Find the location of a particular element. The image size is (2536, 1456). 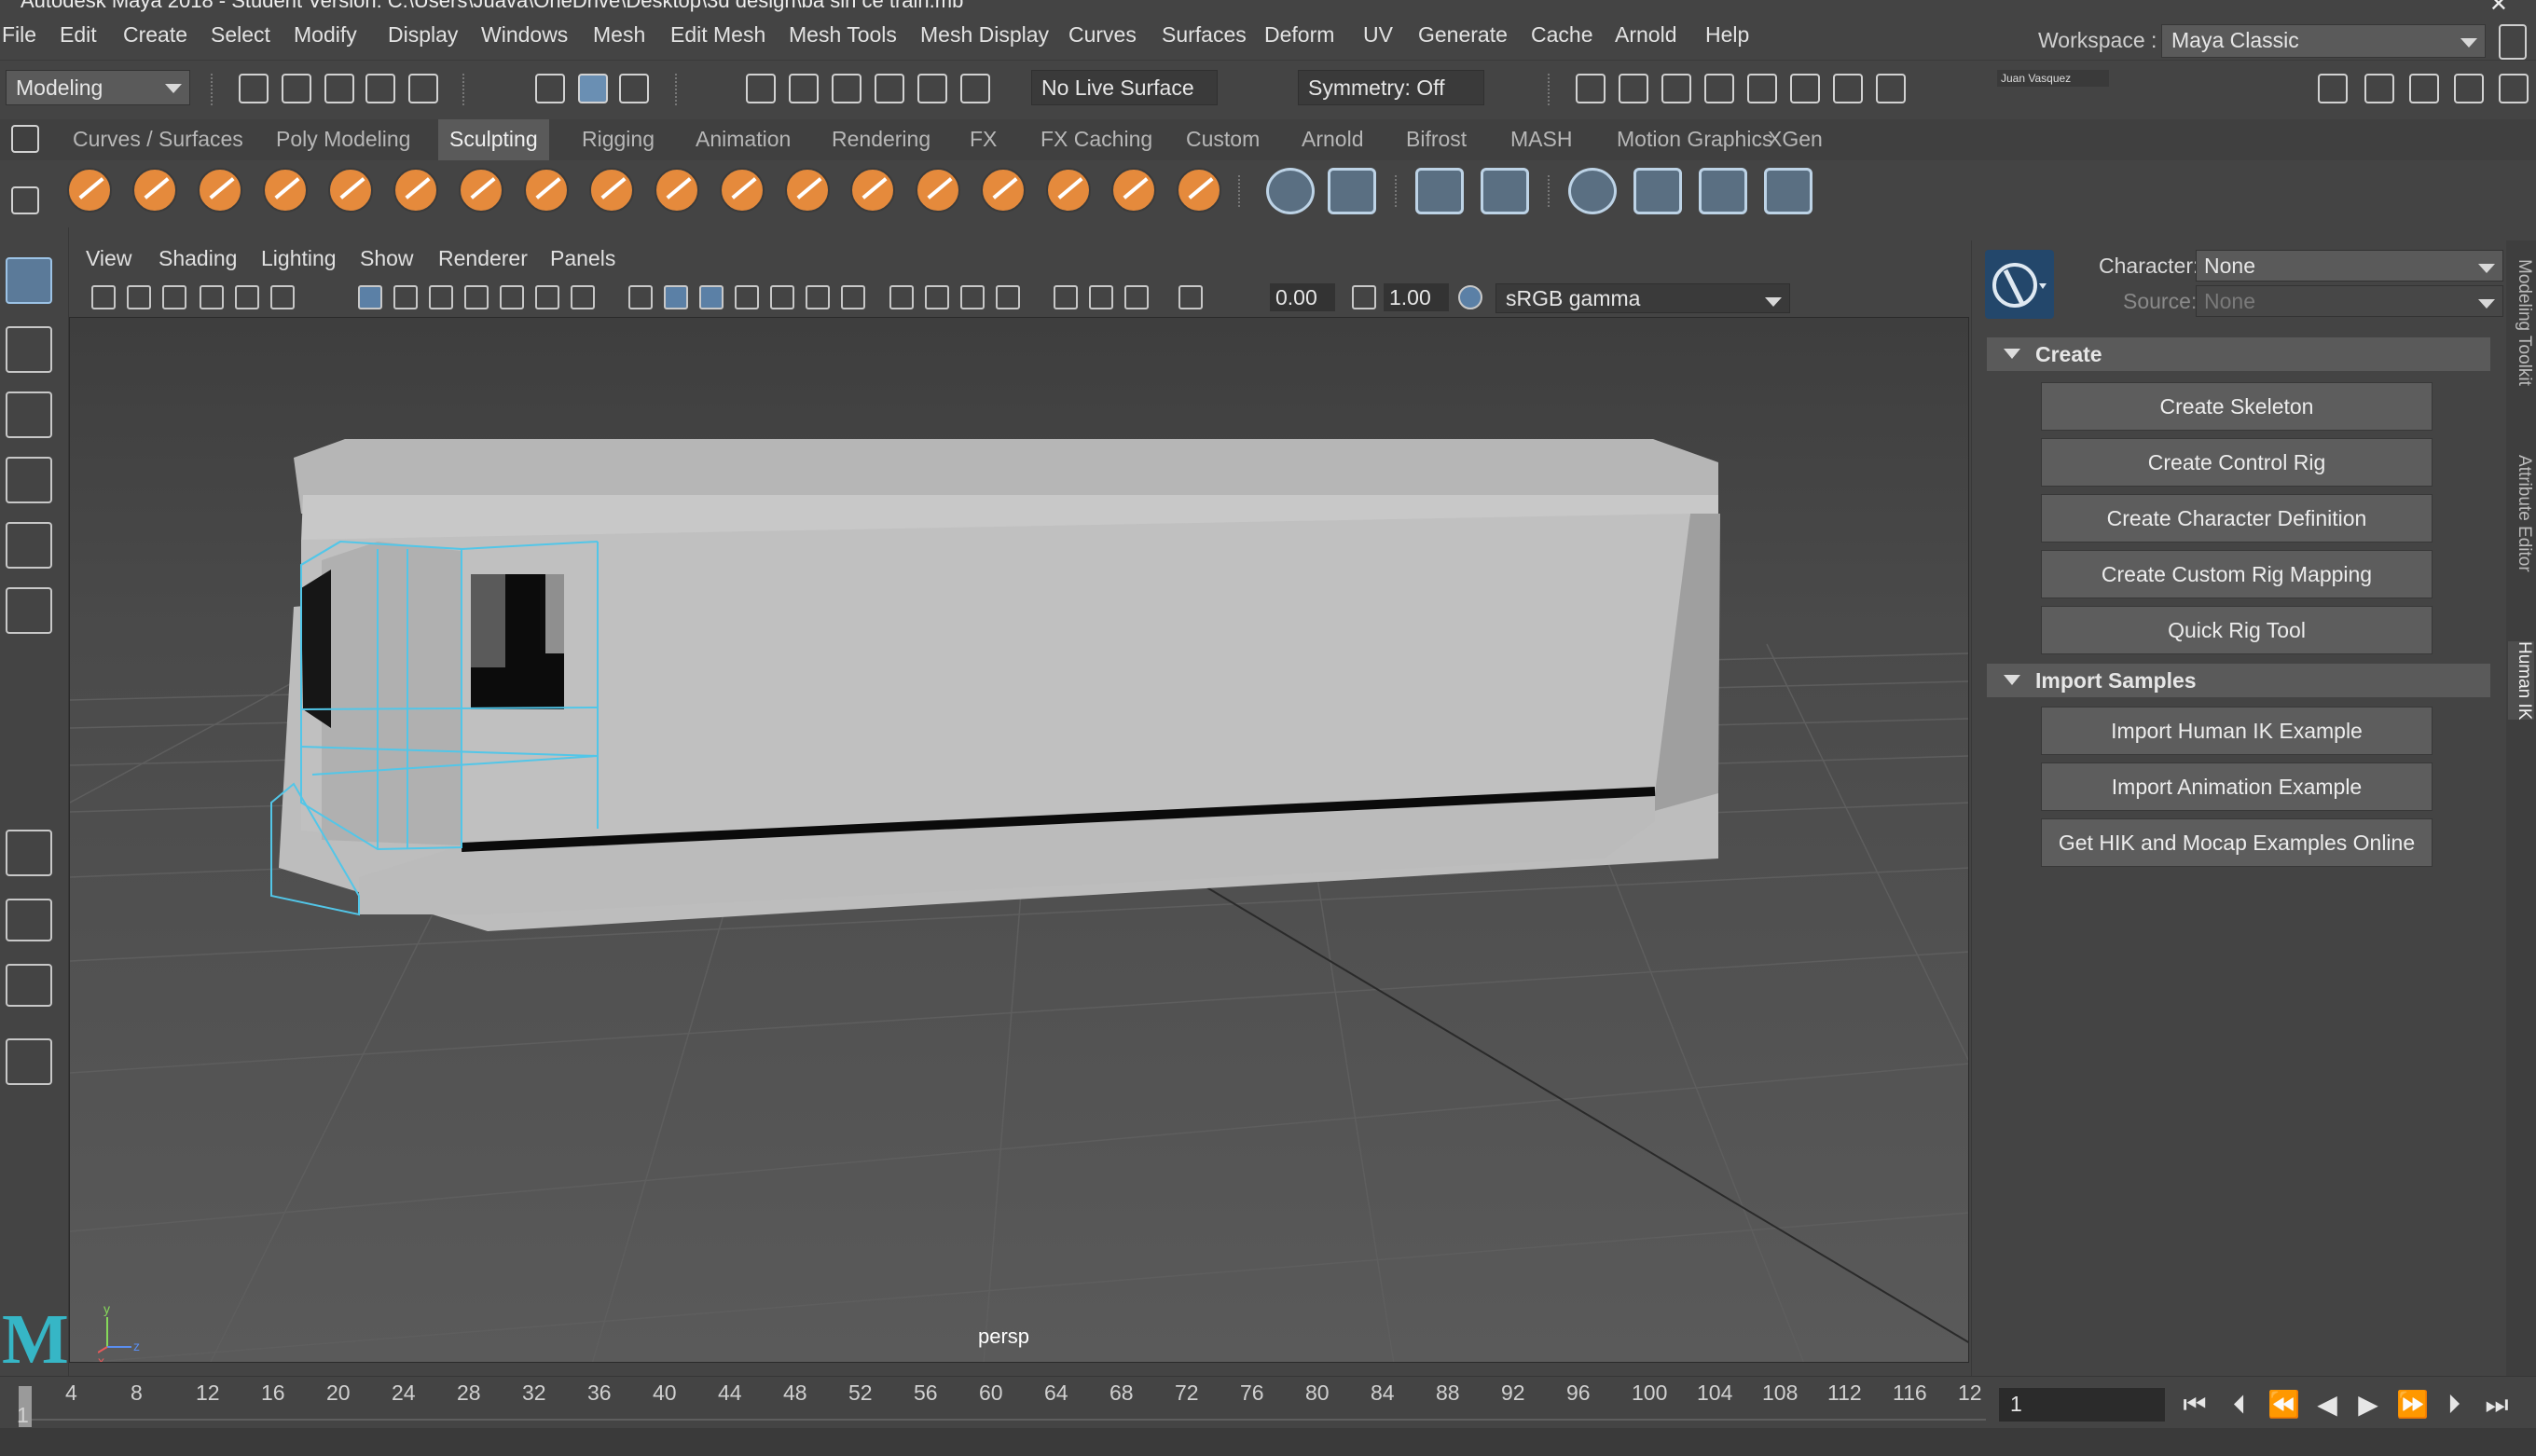

create-skeleton-button: Create Skeleton is located at coordinates (2237, 406).